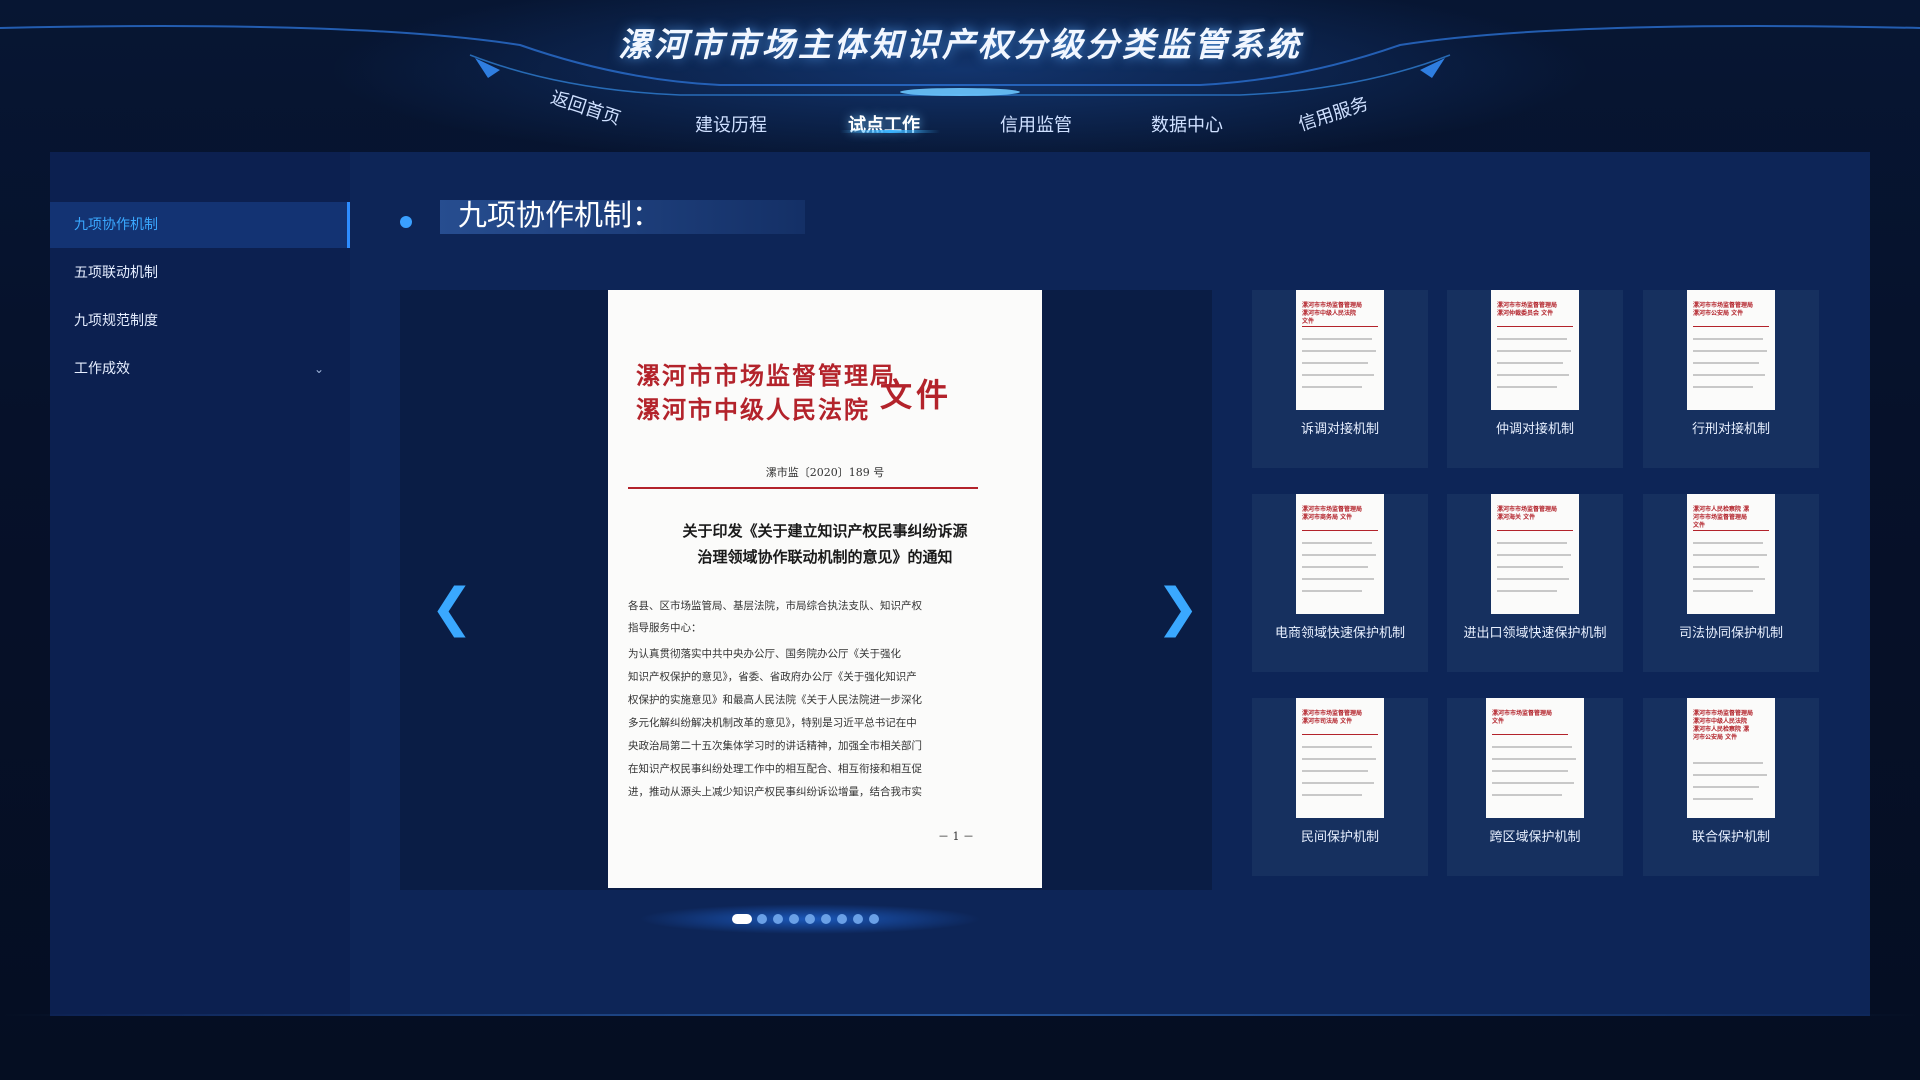  What do you see at coordinates (200, 225) in the screenshot?
I see `sidebar-item-nine-cooperation: 九项协作机制` at bounding box center [200, 225].